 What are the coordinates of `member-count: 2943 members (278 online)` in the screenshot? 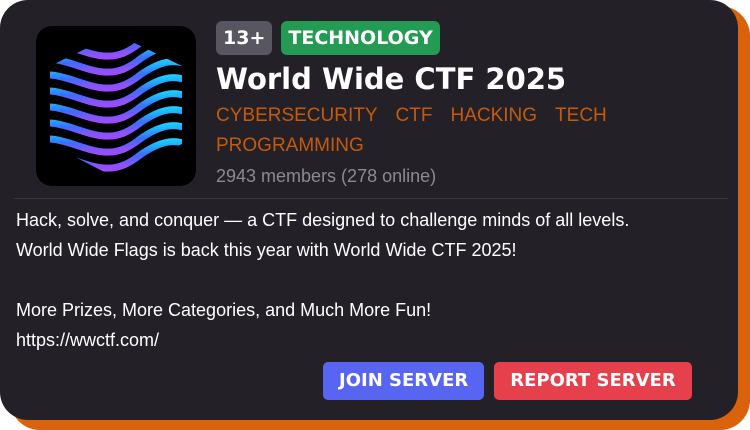 It's located at (326, 176).